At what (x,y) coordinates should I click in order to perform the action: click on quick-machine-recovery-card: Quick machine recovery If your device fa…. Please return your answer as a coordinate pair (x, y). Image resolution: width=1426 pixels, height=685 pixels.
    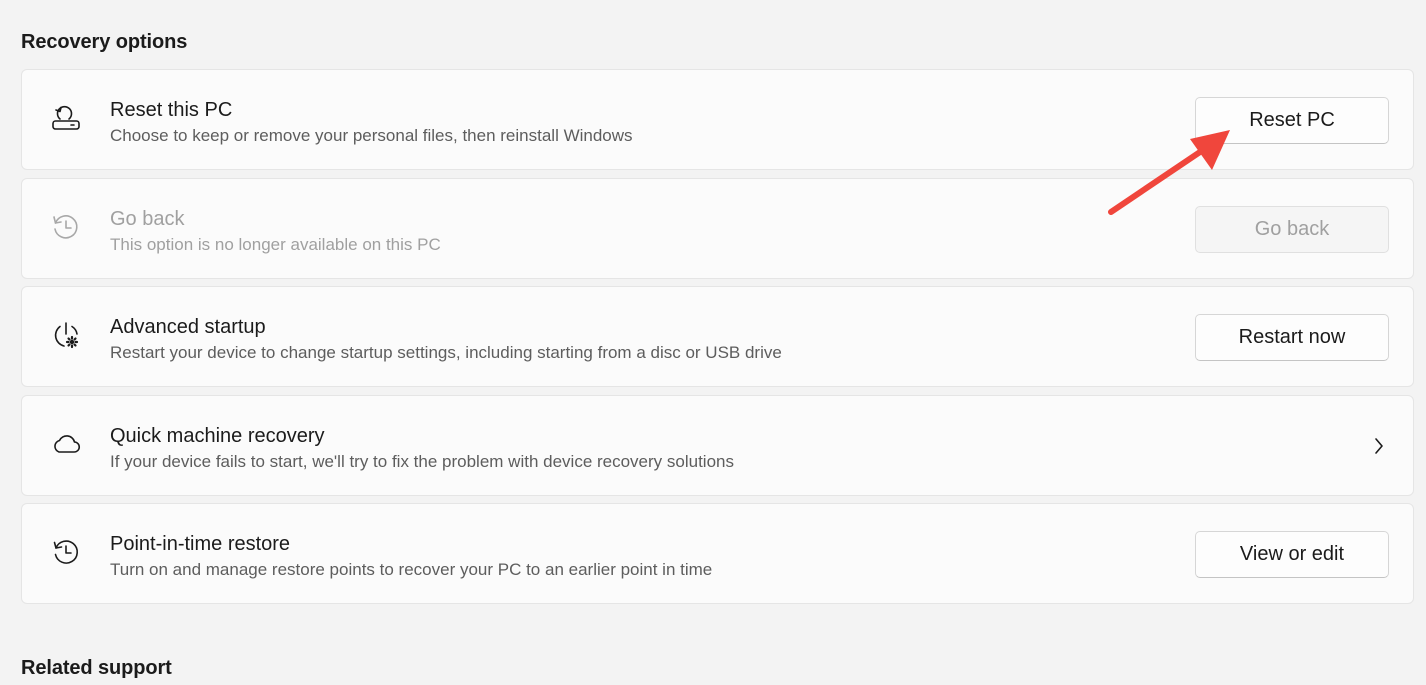
    Looking at the image, I should click on (717, 445).